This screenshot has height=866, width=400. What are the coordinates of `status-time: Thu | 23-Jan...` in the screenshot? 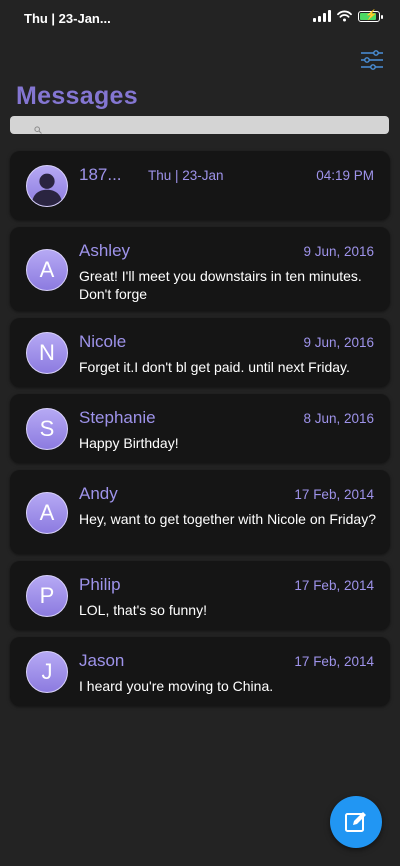 It's located at (67, 18).